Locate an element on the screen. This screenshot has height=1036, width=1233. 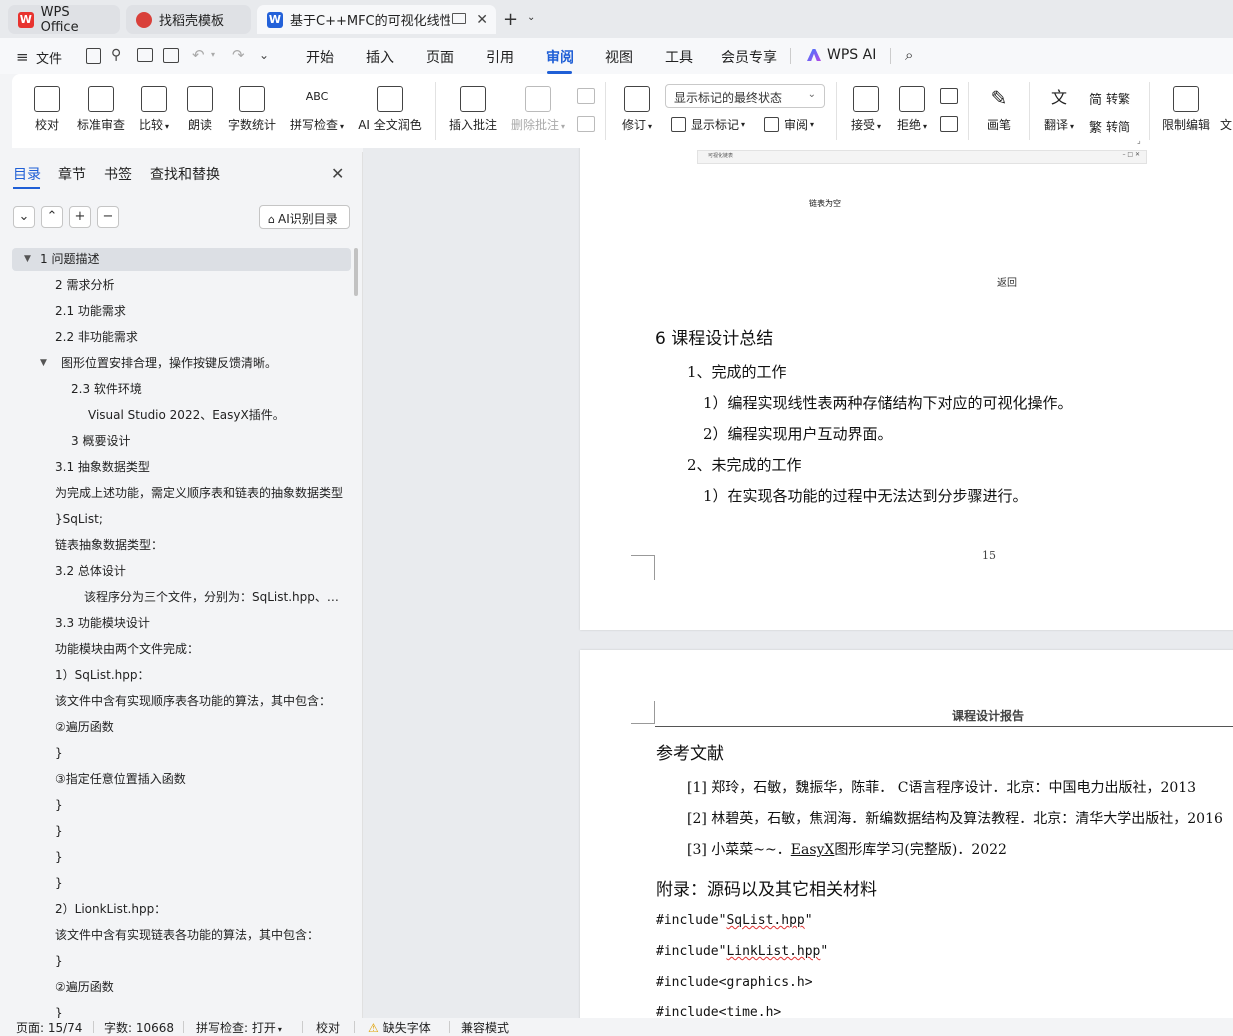
next-change-icon is located at coordinates (949, 124).